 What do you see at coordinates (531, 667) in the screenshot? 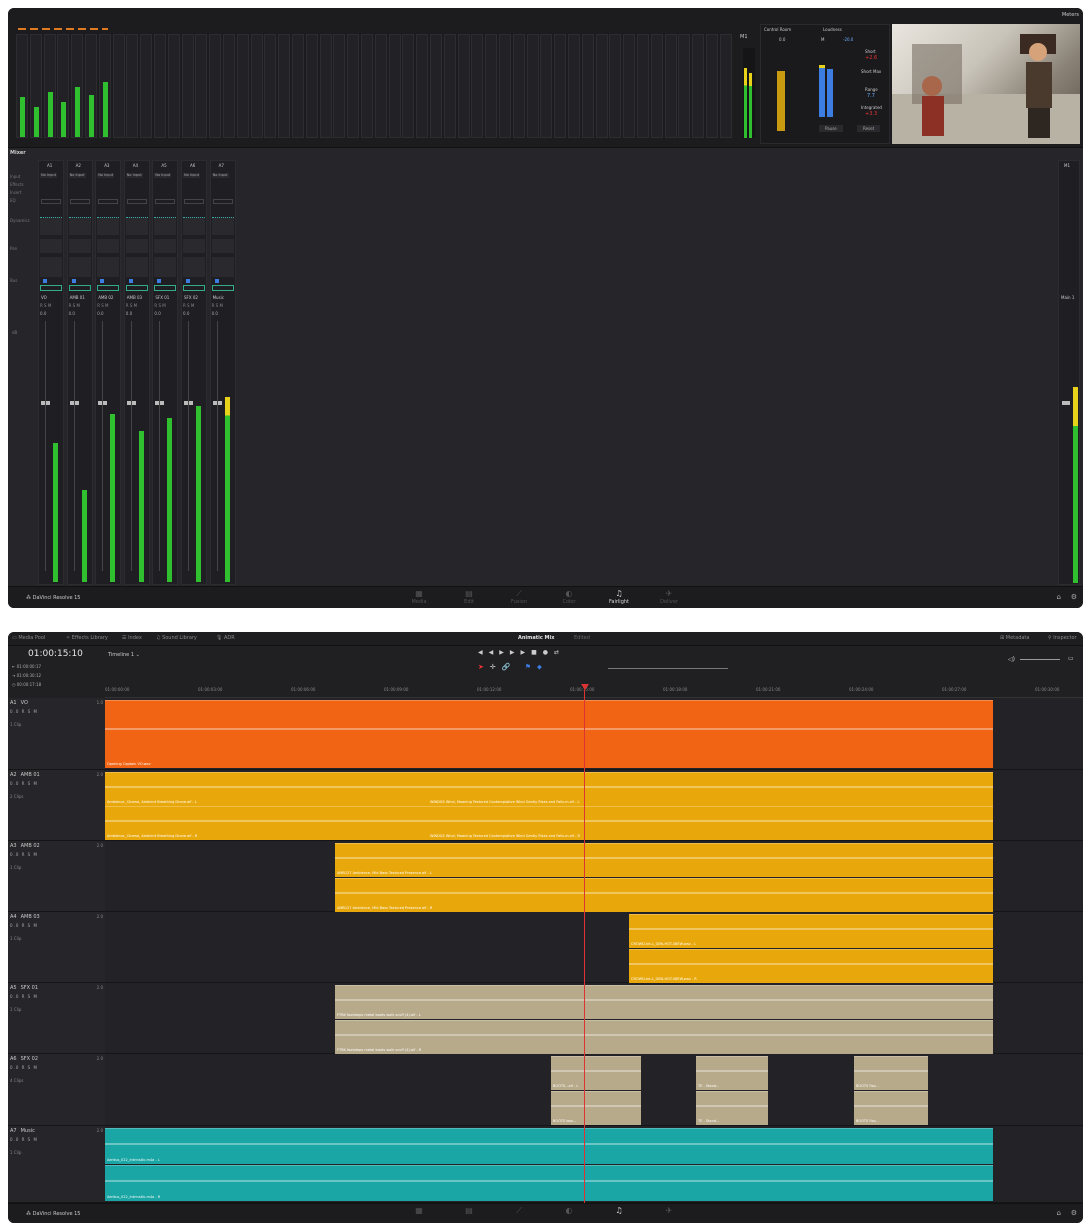
I see `flag-icon: ⚑` at bounding box center [531, 667].